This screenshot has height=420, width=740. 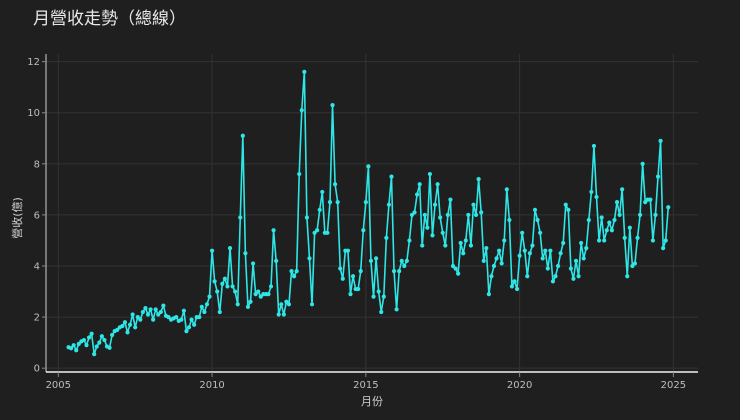 I want to click on chart-title: 月營收走勢（總線）, so click(x=109, y=19).